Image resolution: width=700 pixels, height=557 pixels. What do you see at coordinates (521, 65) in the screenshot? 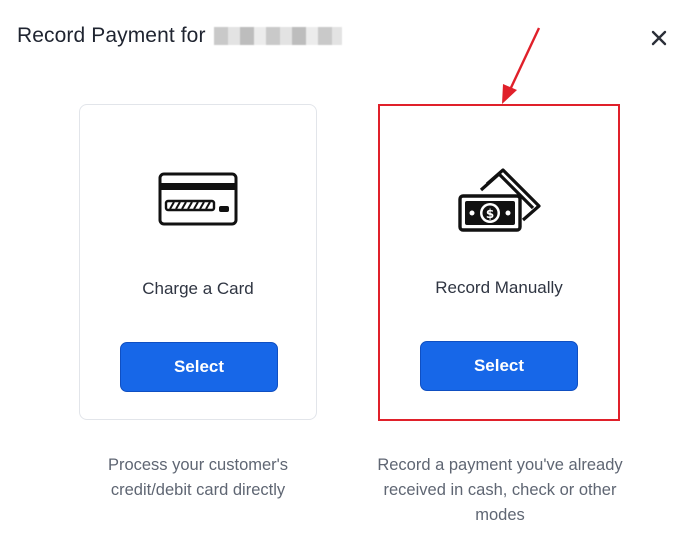
I see `annotation-arrow` at bounding box center [521, 65].